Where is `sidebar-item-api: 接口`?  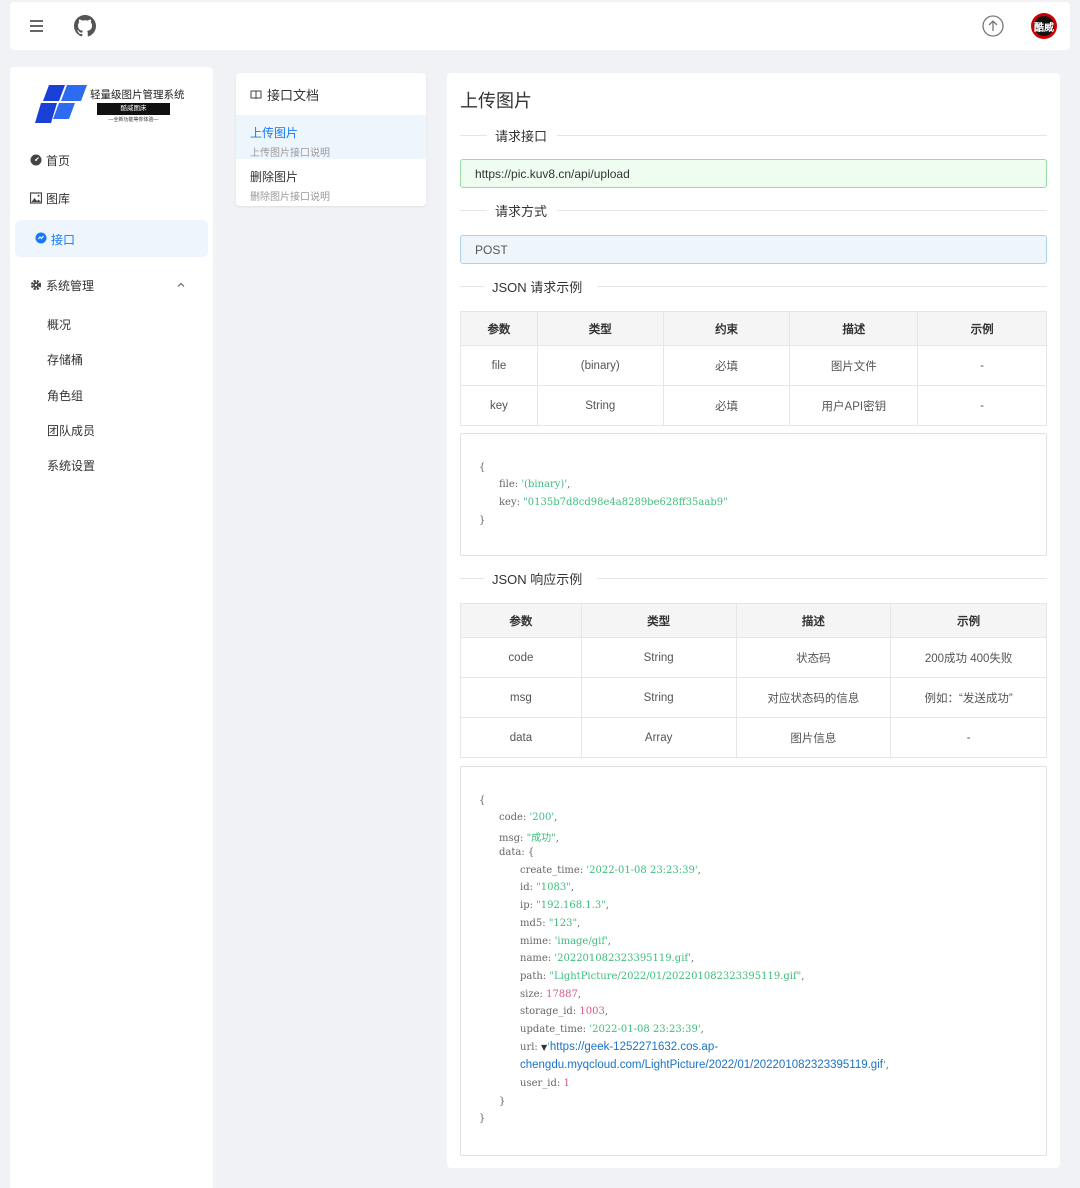
sidebar-item-api: 接口 is located at coordinates (111, 238).